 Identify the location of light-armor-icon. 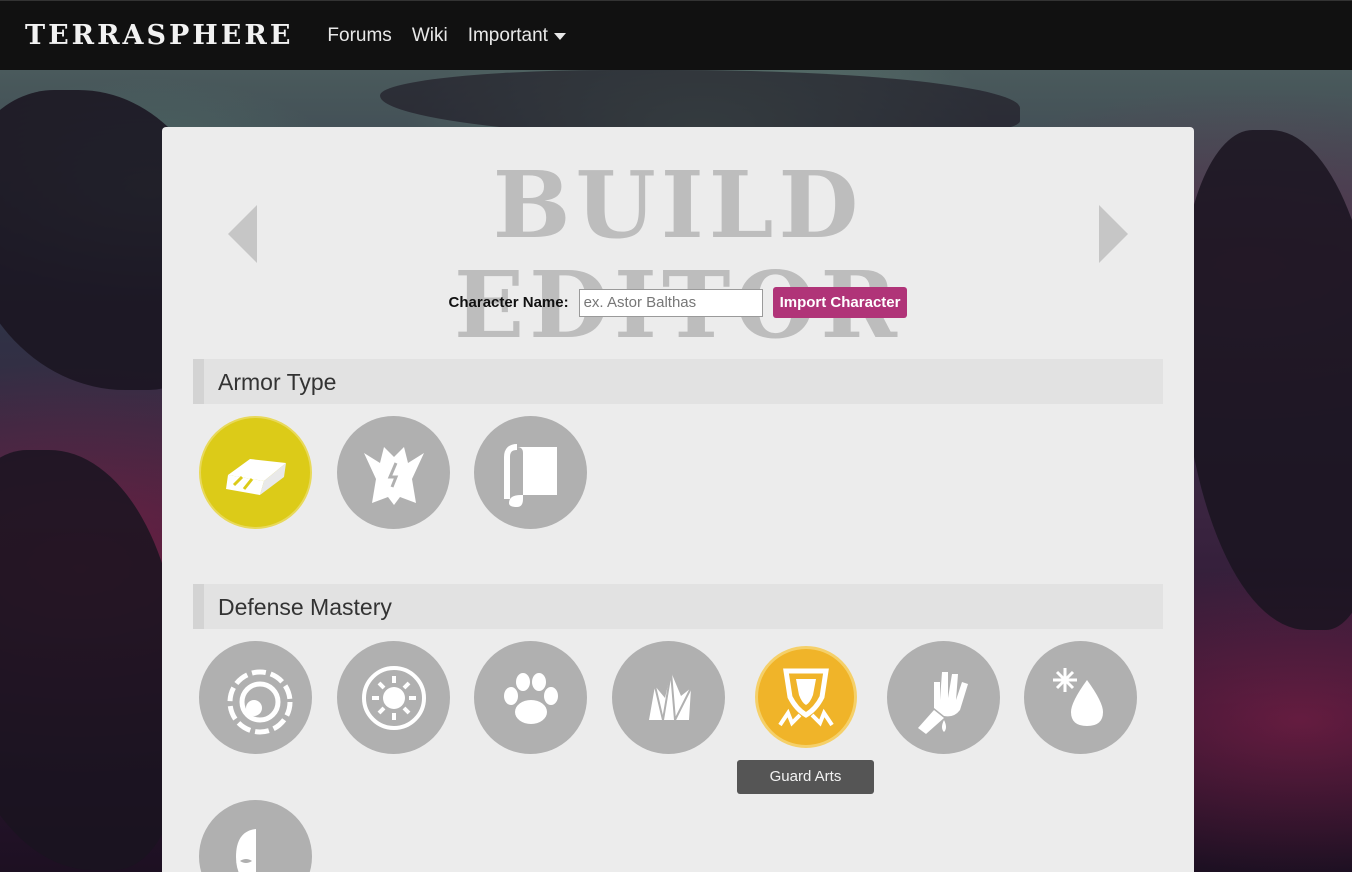
(530, 475).